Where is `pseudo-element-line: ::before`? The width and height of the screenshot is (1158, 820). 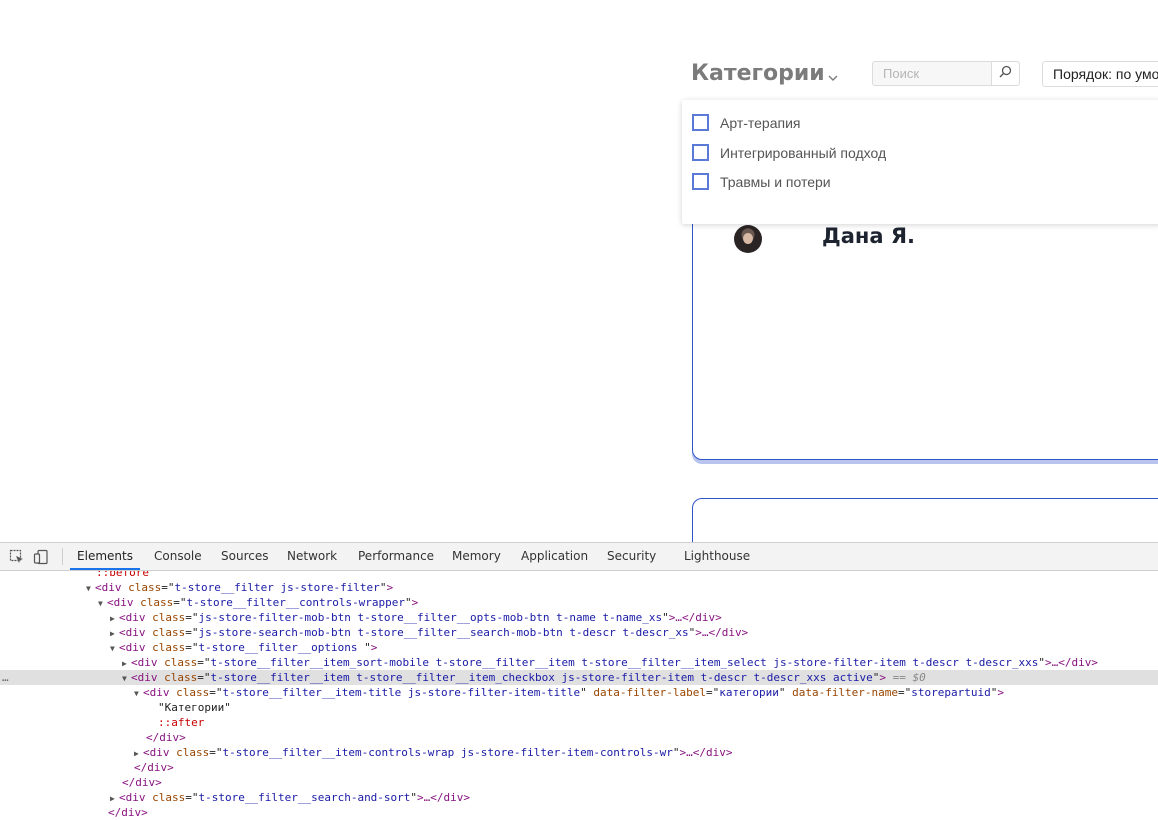
pseudo-element-line: ::before is located at coordinates (579, 575).